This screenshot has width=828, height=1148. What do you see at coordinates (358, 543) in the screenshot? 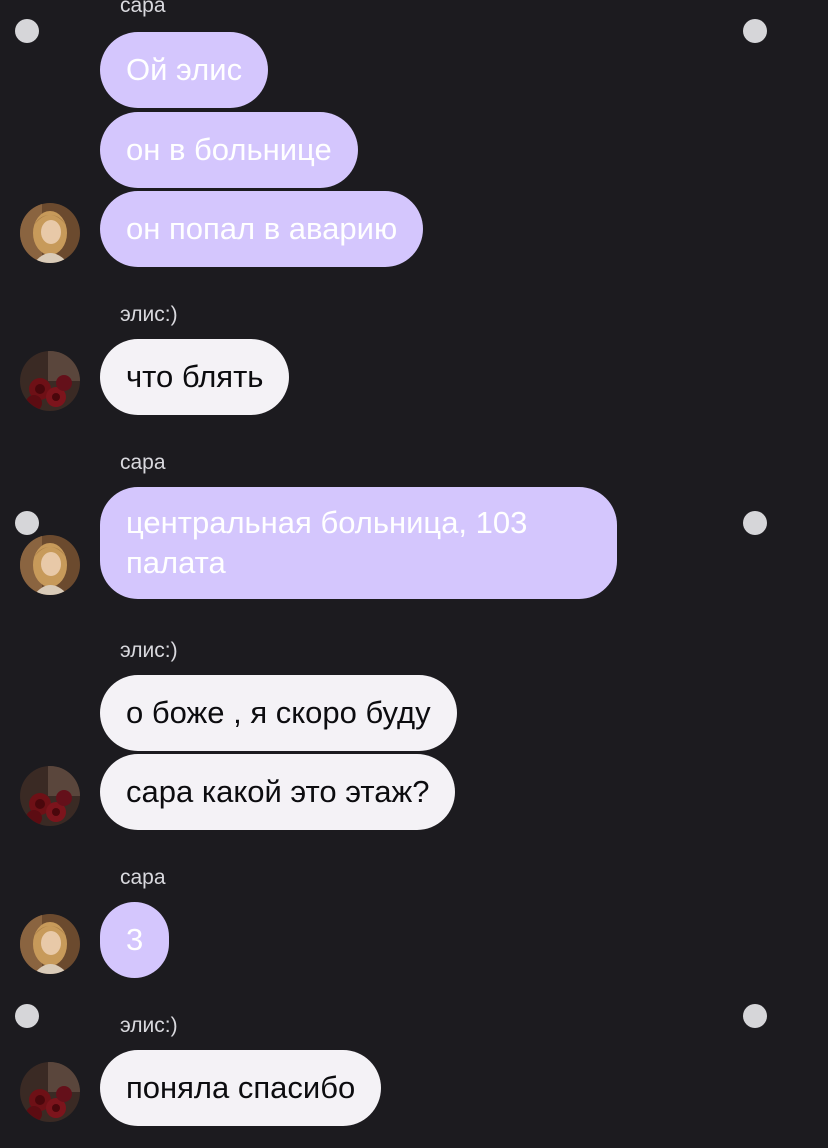
I see `message-bubble-sara: центральная больница, 103 палата` at bounding box center [358, 543].